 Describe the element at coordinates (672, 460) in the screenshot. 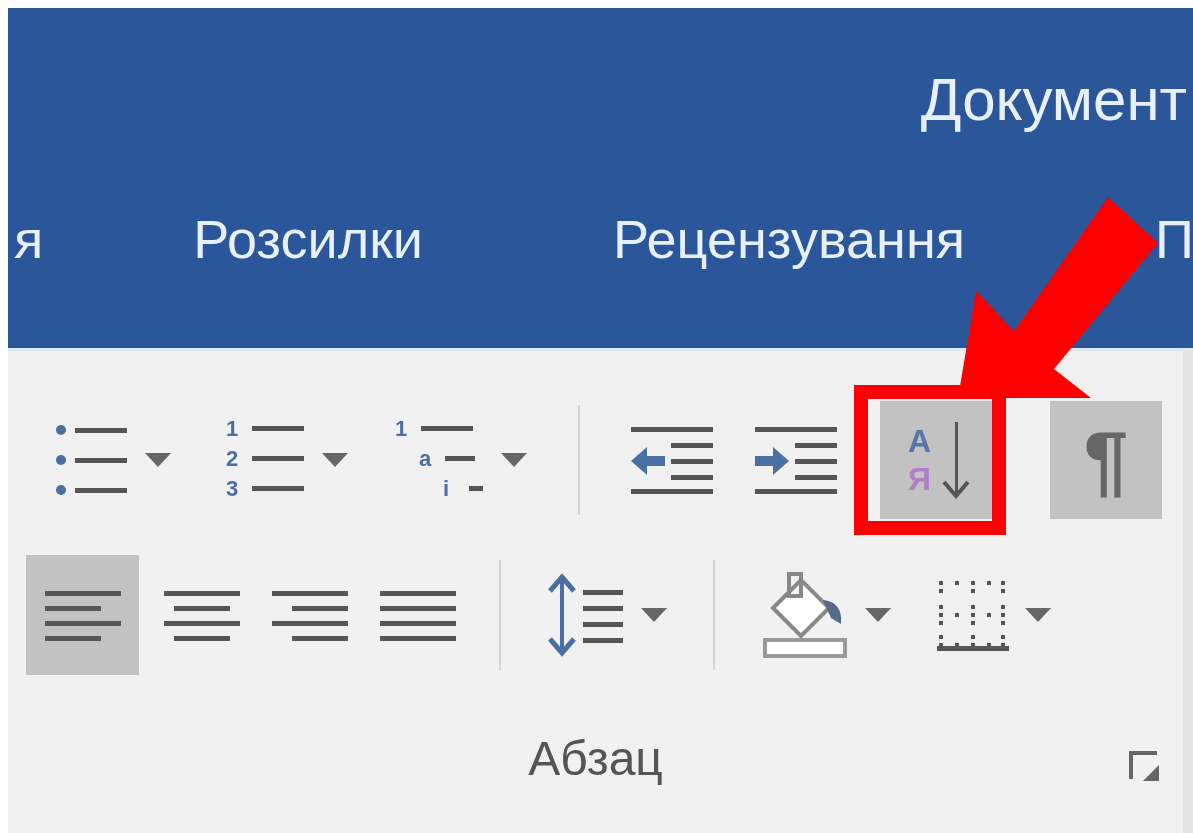

I see `decrease-indent-icon` at that location.